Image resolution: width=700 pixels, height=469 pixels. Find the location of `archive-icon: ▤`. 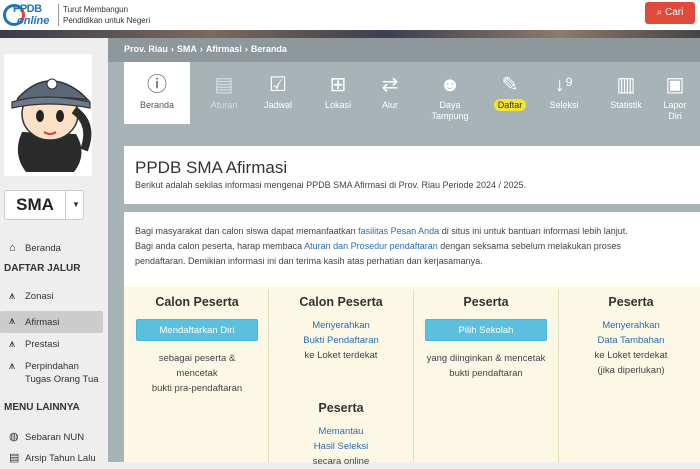

archive-icon: ▤ is located at coordinates (14, 458).